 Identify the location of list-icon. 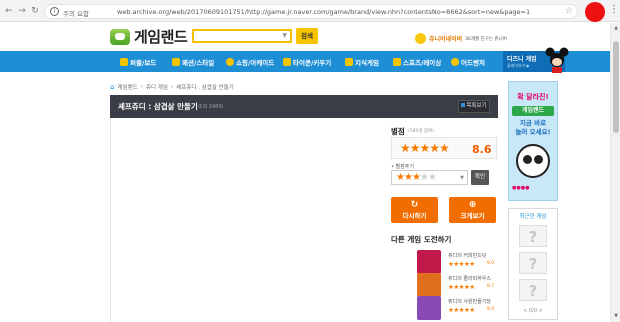
(463, 105).